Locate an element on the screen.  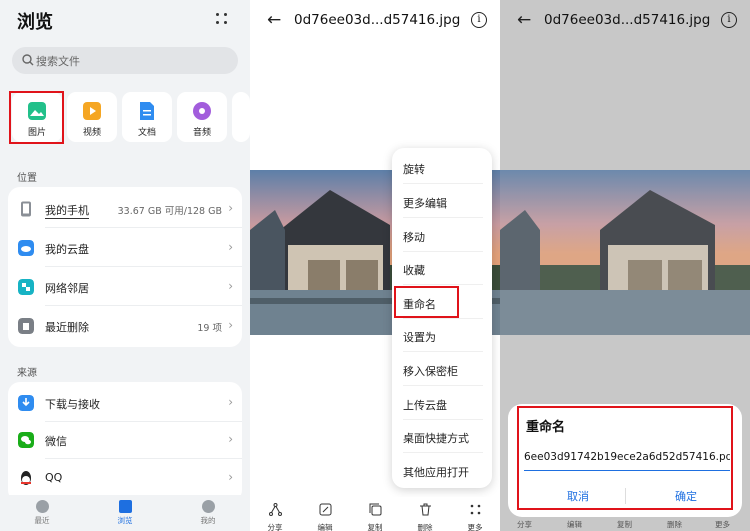
delete-button: 删除 is located at coordinates (425, 516).